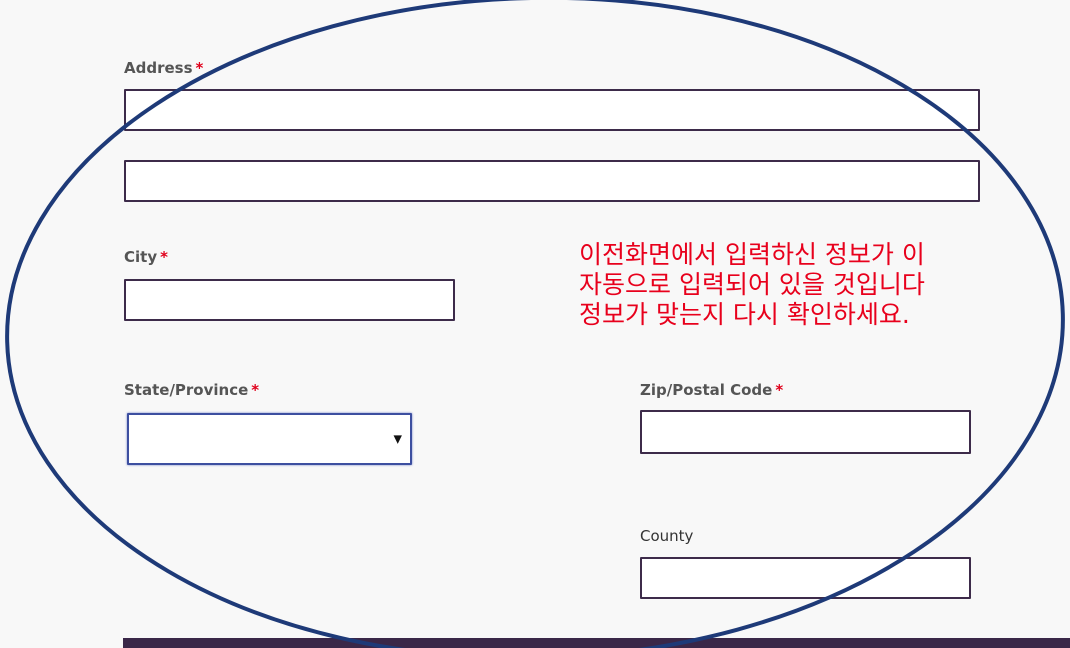  I want to click on county-label-text: County, so click(667, 536).